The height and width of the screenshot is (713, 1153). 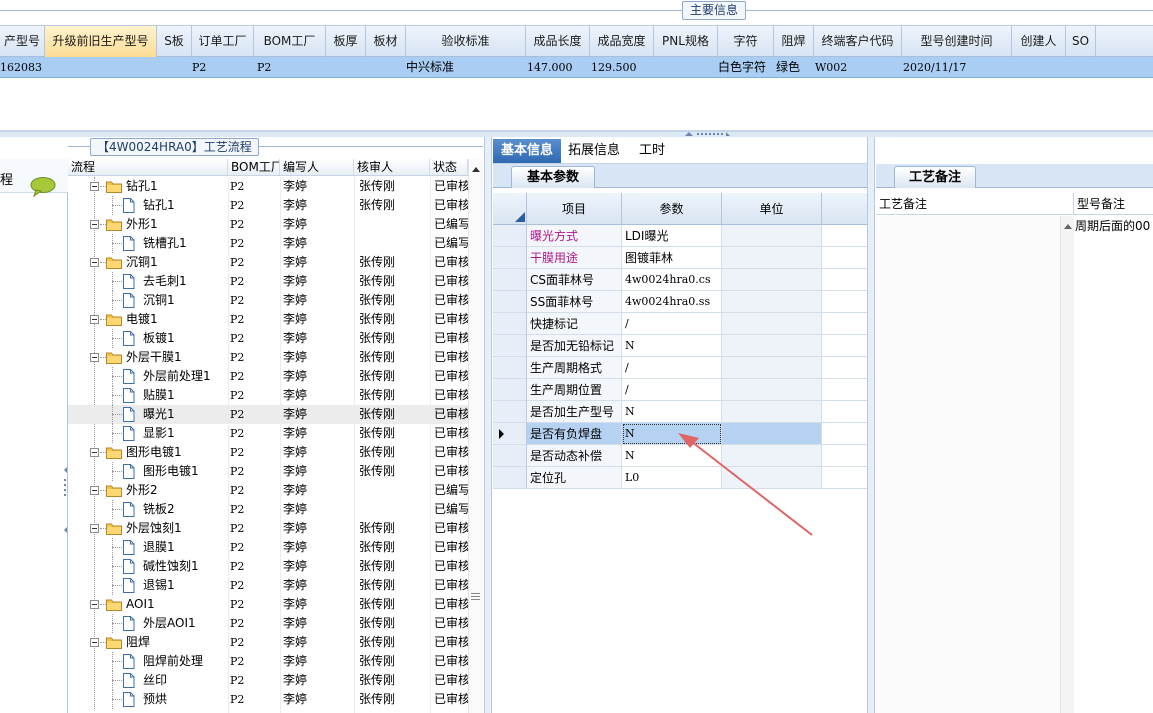 I want to click on param-row: 快捷标记 /, so click(x=681, y=324).